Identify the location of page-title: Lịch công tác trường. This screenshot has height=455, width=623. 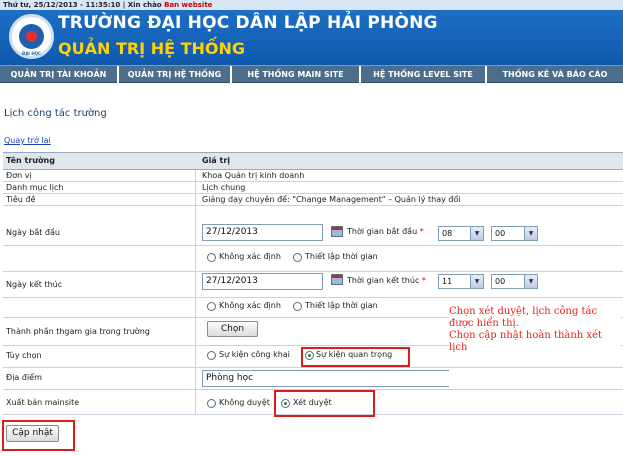
(55, 113).